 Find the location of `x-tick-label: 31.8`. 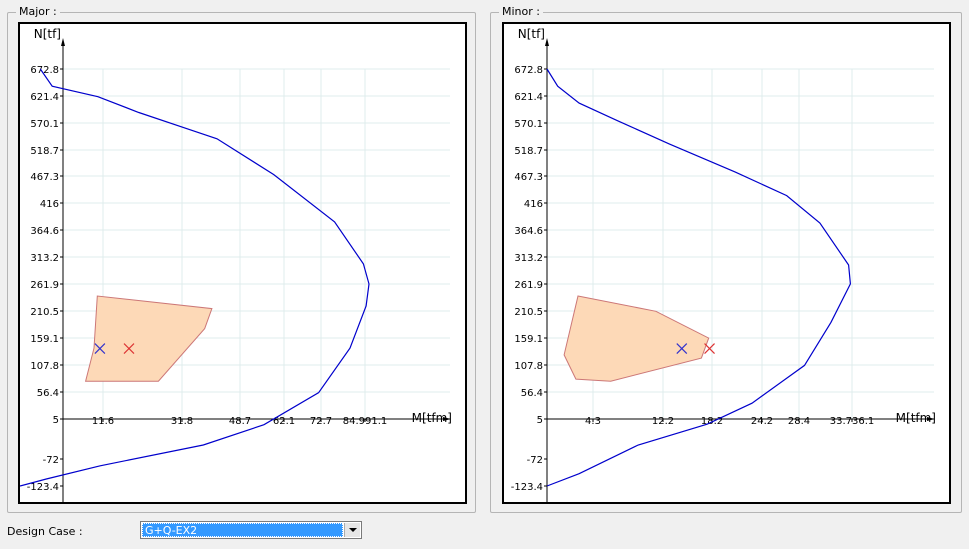

x-tick-label: 31.8 is located at coordinates (182, 421).